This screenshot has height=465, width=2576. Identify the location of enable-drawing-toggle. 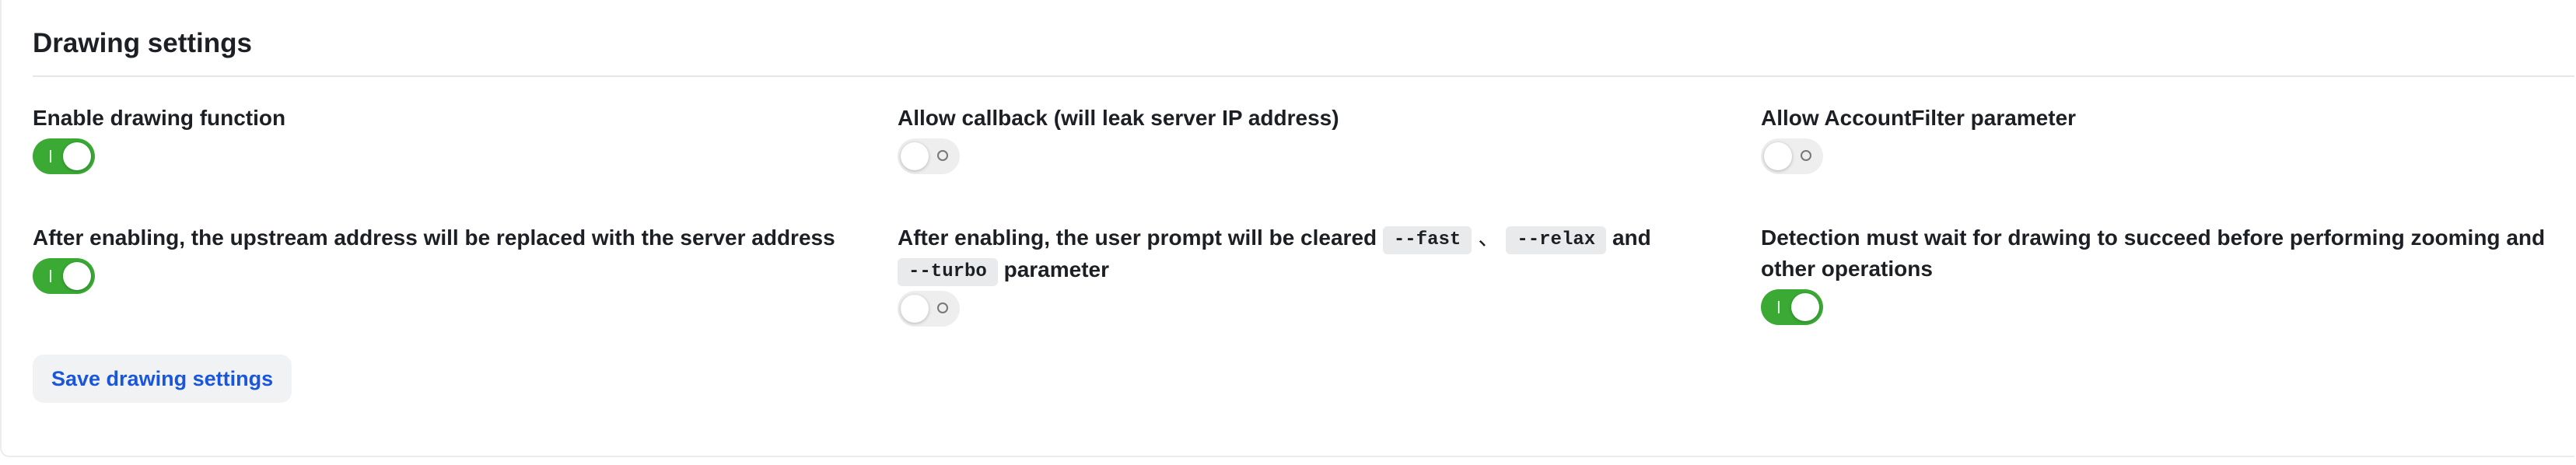
(64, 156).